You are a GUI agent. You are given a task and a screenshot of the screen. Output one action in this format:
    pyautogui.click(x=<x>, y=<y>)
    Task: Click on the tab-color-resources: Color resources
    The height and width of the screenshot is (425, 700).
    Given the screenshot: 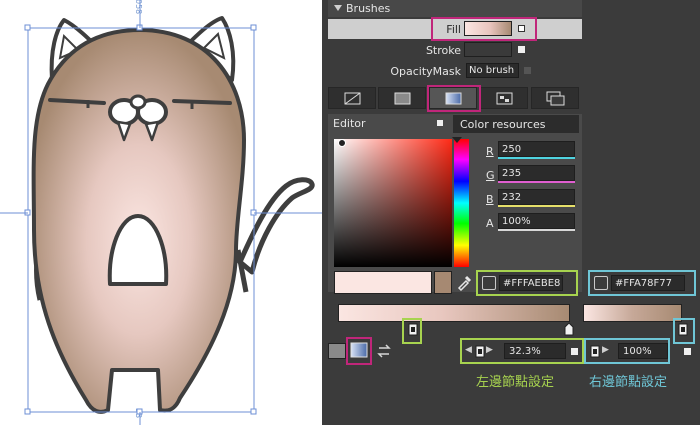 What is the action you would take?
    pyautogui.click(x=516, y=124)
    